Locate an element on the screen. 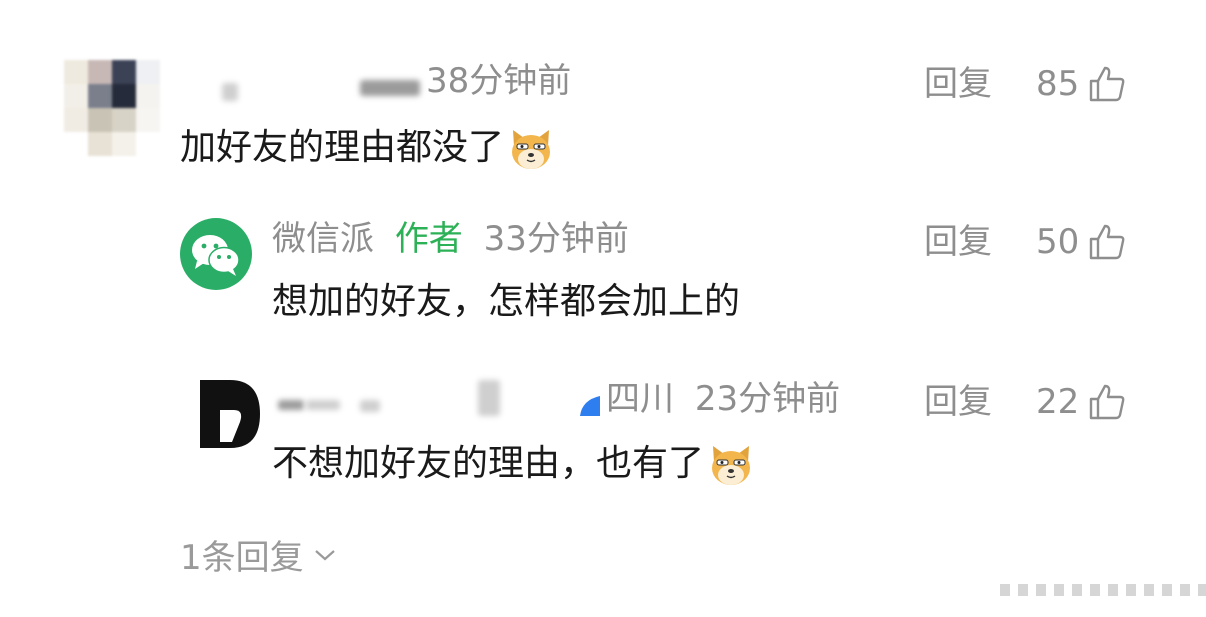 The width and height of the screenshot is (1206, 617). chevron-down-icon is located at coordinates (324, 554).